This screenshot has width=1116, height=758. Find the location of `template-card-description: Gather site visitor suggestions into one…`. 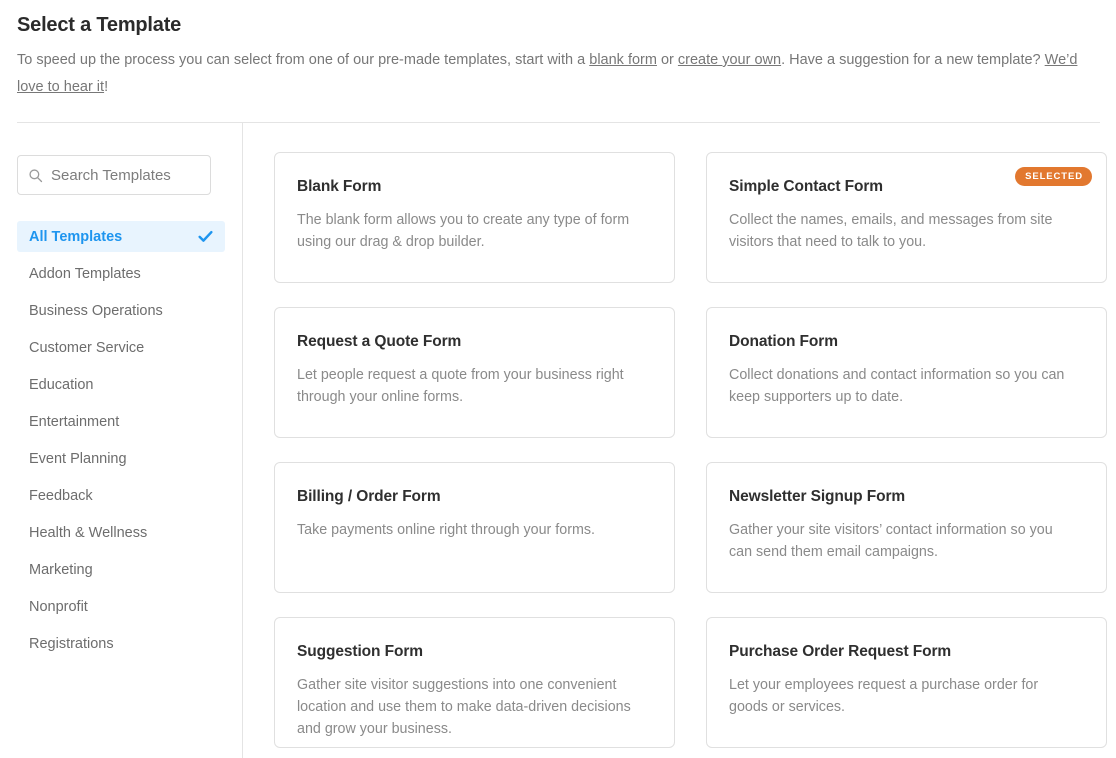

template-card-description: Gather site visitor suggestions into one… is located at coordinates (464, 707).